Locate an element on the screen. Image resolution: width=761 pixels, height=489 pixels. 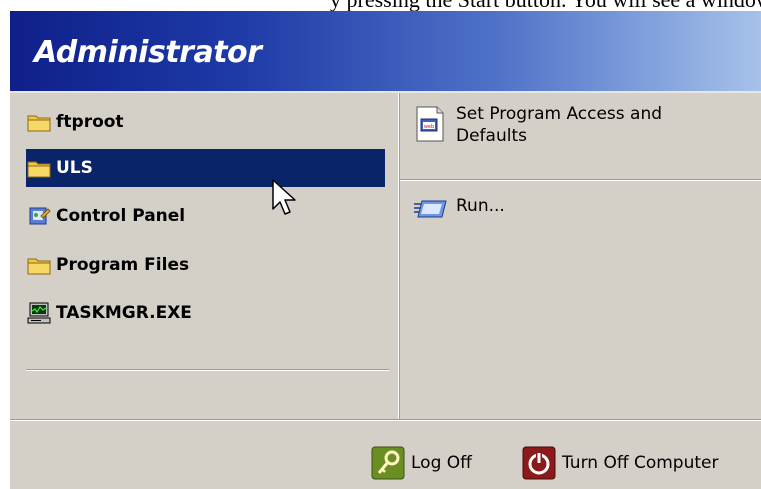
right-separator is located at coordinates (580, 180).